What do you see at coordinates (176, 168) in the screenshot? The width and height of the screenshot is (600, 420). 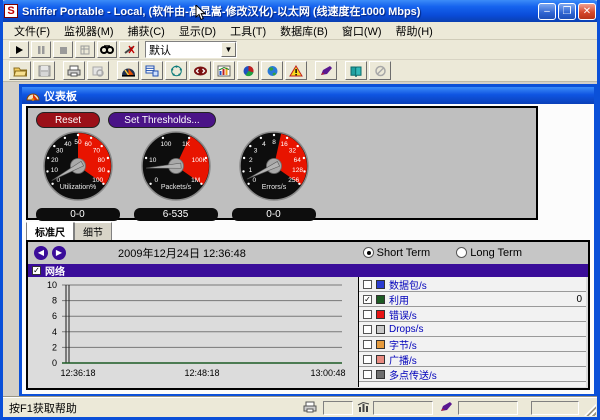 I see `packets-dial: 0 10 100 1K 100K 1M Packets/s` at bounding box center [176, 168].